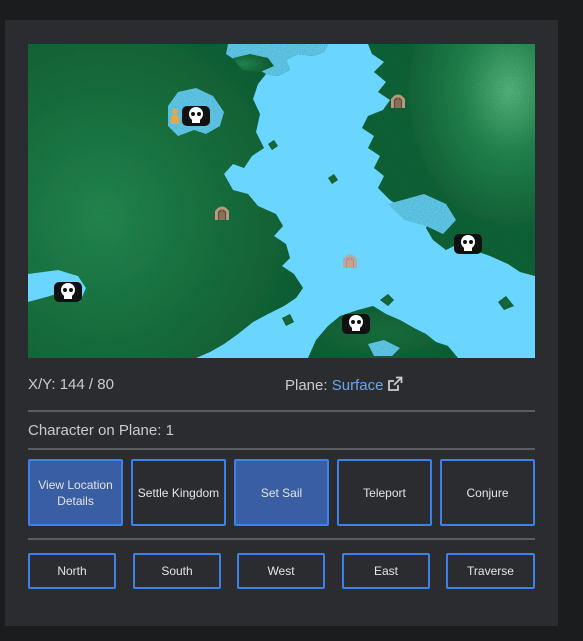 The image size is (583, 641). What do you see at coordinates (395, 386) in the screenshot?
I see `external-link-icon` at bounding box center [395, 386].